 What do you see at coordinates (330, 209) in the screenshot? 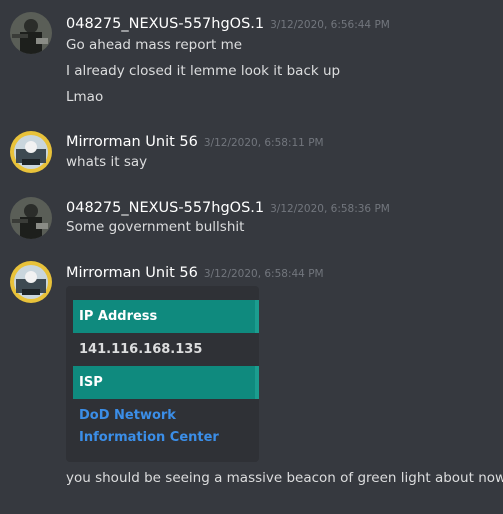
I see `timestamp: 3/12/2020, 6:58:36 PM` at bounding box center [330, 209].